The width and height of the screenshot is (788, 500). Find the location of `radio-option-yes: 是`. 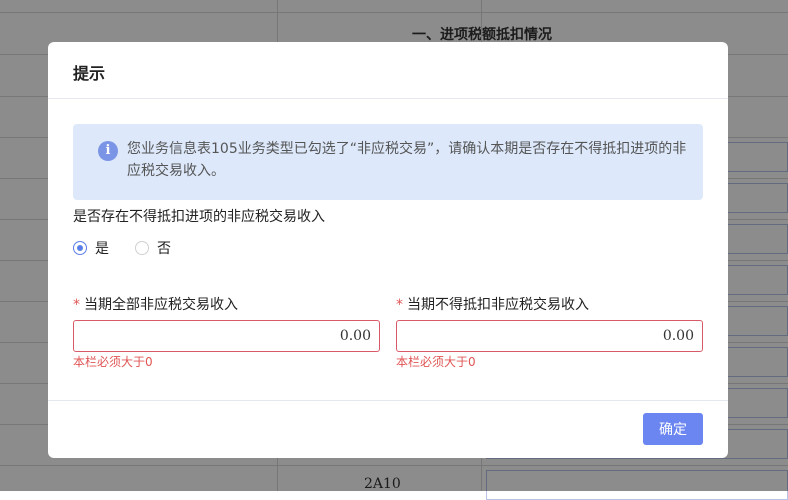

radio-option-yes: 是 is located at coordinates (91, 248).